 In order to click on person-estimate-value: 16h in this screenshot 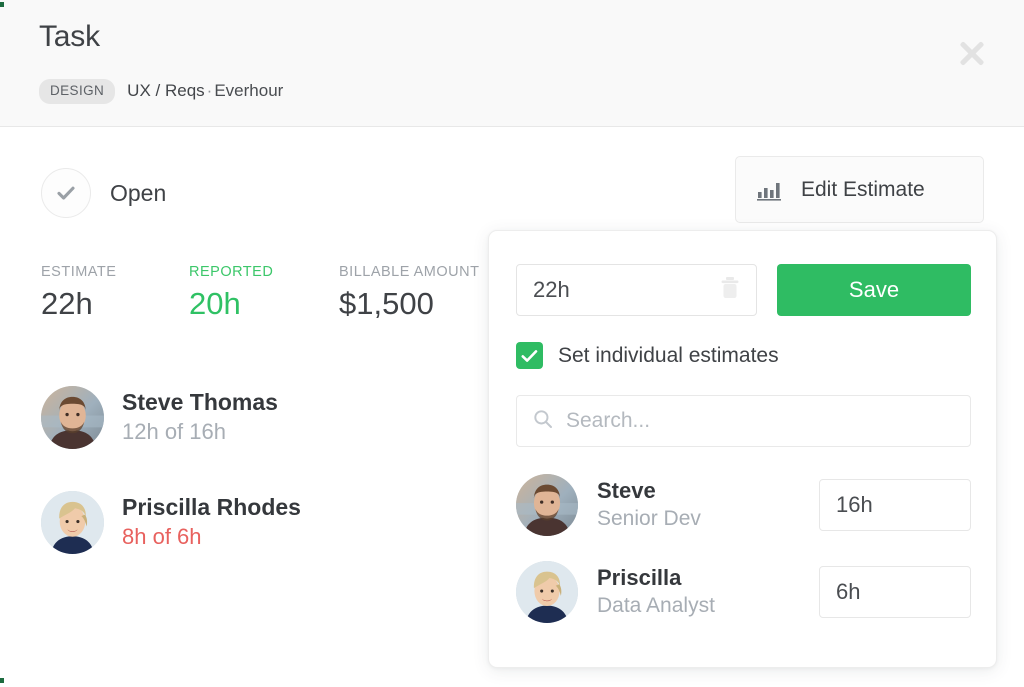, I will do `click(854, 504)`.